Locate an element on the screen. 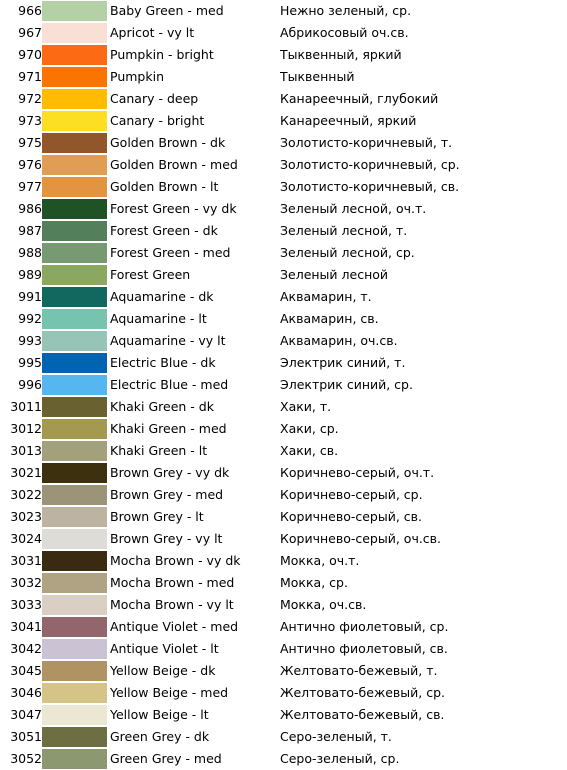 This screenshot has height=770, width=567. color-name-russian: Желтовато-бежевый, т. is located at coordinates (359, 670).